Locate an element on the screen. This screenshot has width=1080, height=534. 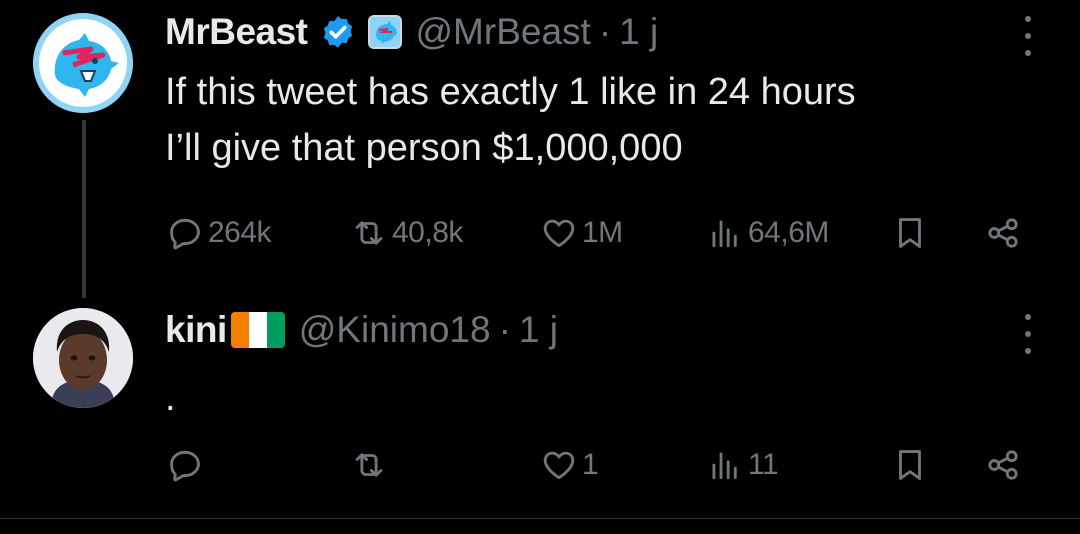
tweet-actions: 1 11 is located at coordinates (540, 465).